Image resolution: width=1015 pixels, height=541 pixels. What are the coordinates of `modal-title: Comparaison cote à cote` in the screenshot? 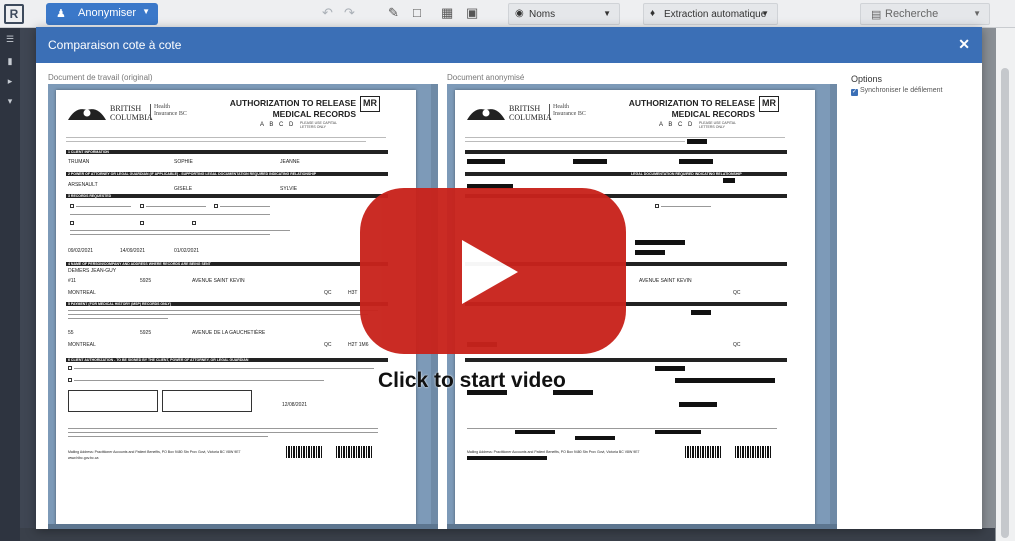 It's located at (115, 45).